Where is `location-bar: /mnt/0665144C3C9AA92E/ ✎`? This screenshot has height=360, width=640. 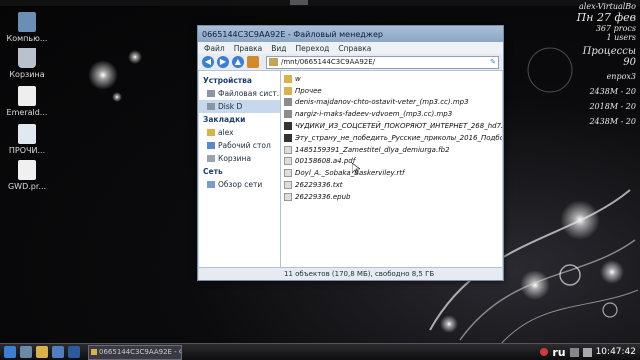
location-bar: /mnt/0665144C3C9AA92E/ ✎ is located at coordinates (382, 62).